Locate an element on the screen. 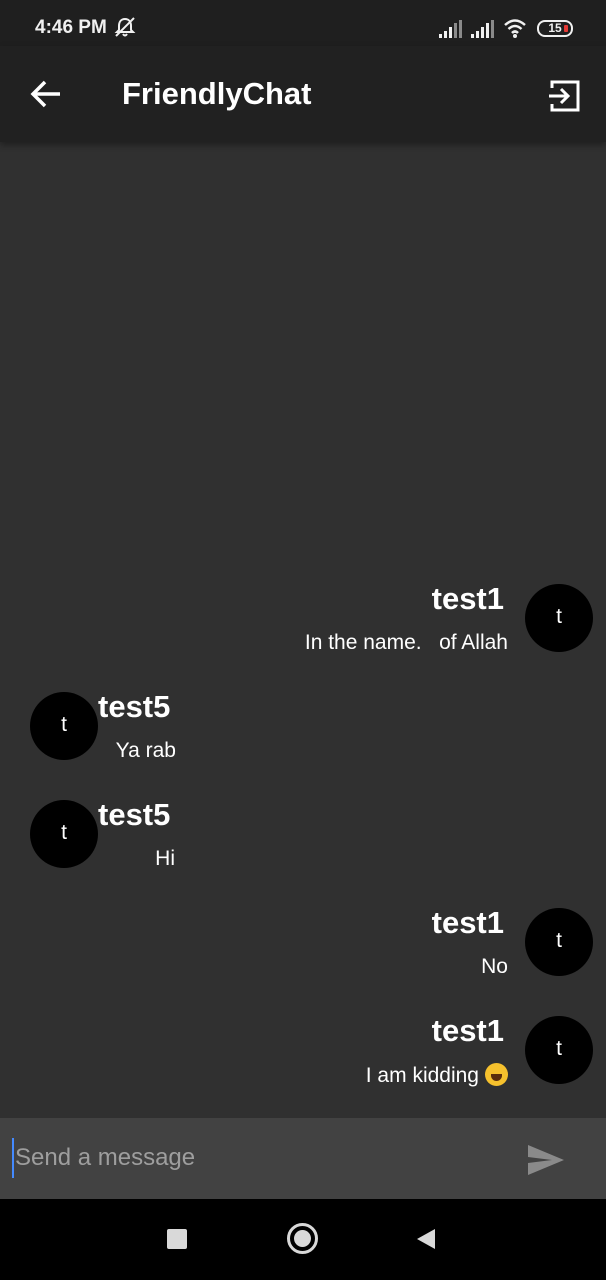  home-circle-inner is located at coordinates (302, 1238).